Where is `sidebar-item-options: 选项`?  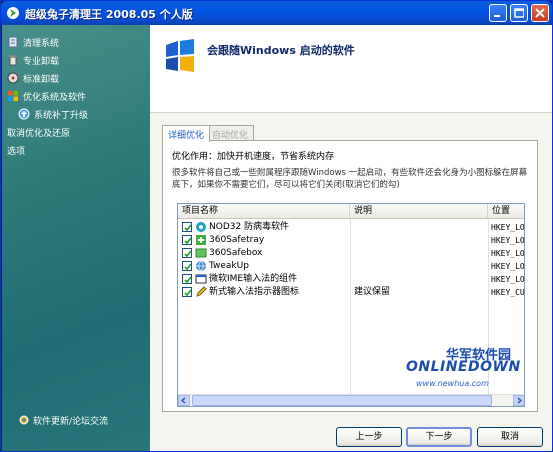 sidebar-item-options: 选项 is located at coordinates (16, 150).